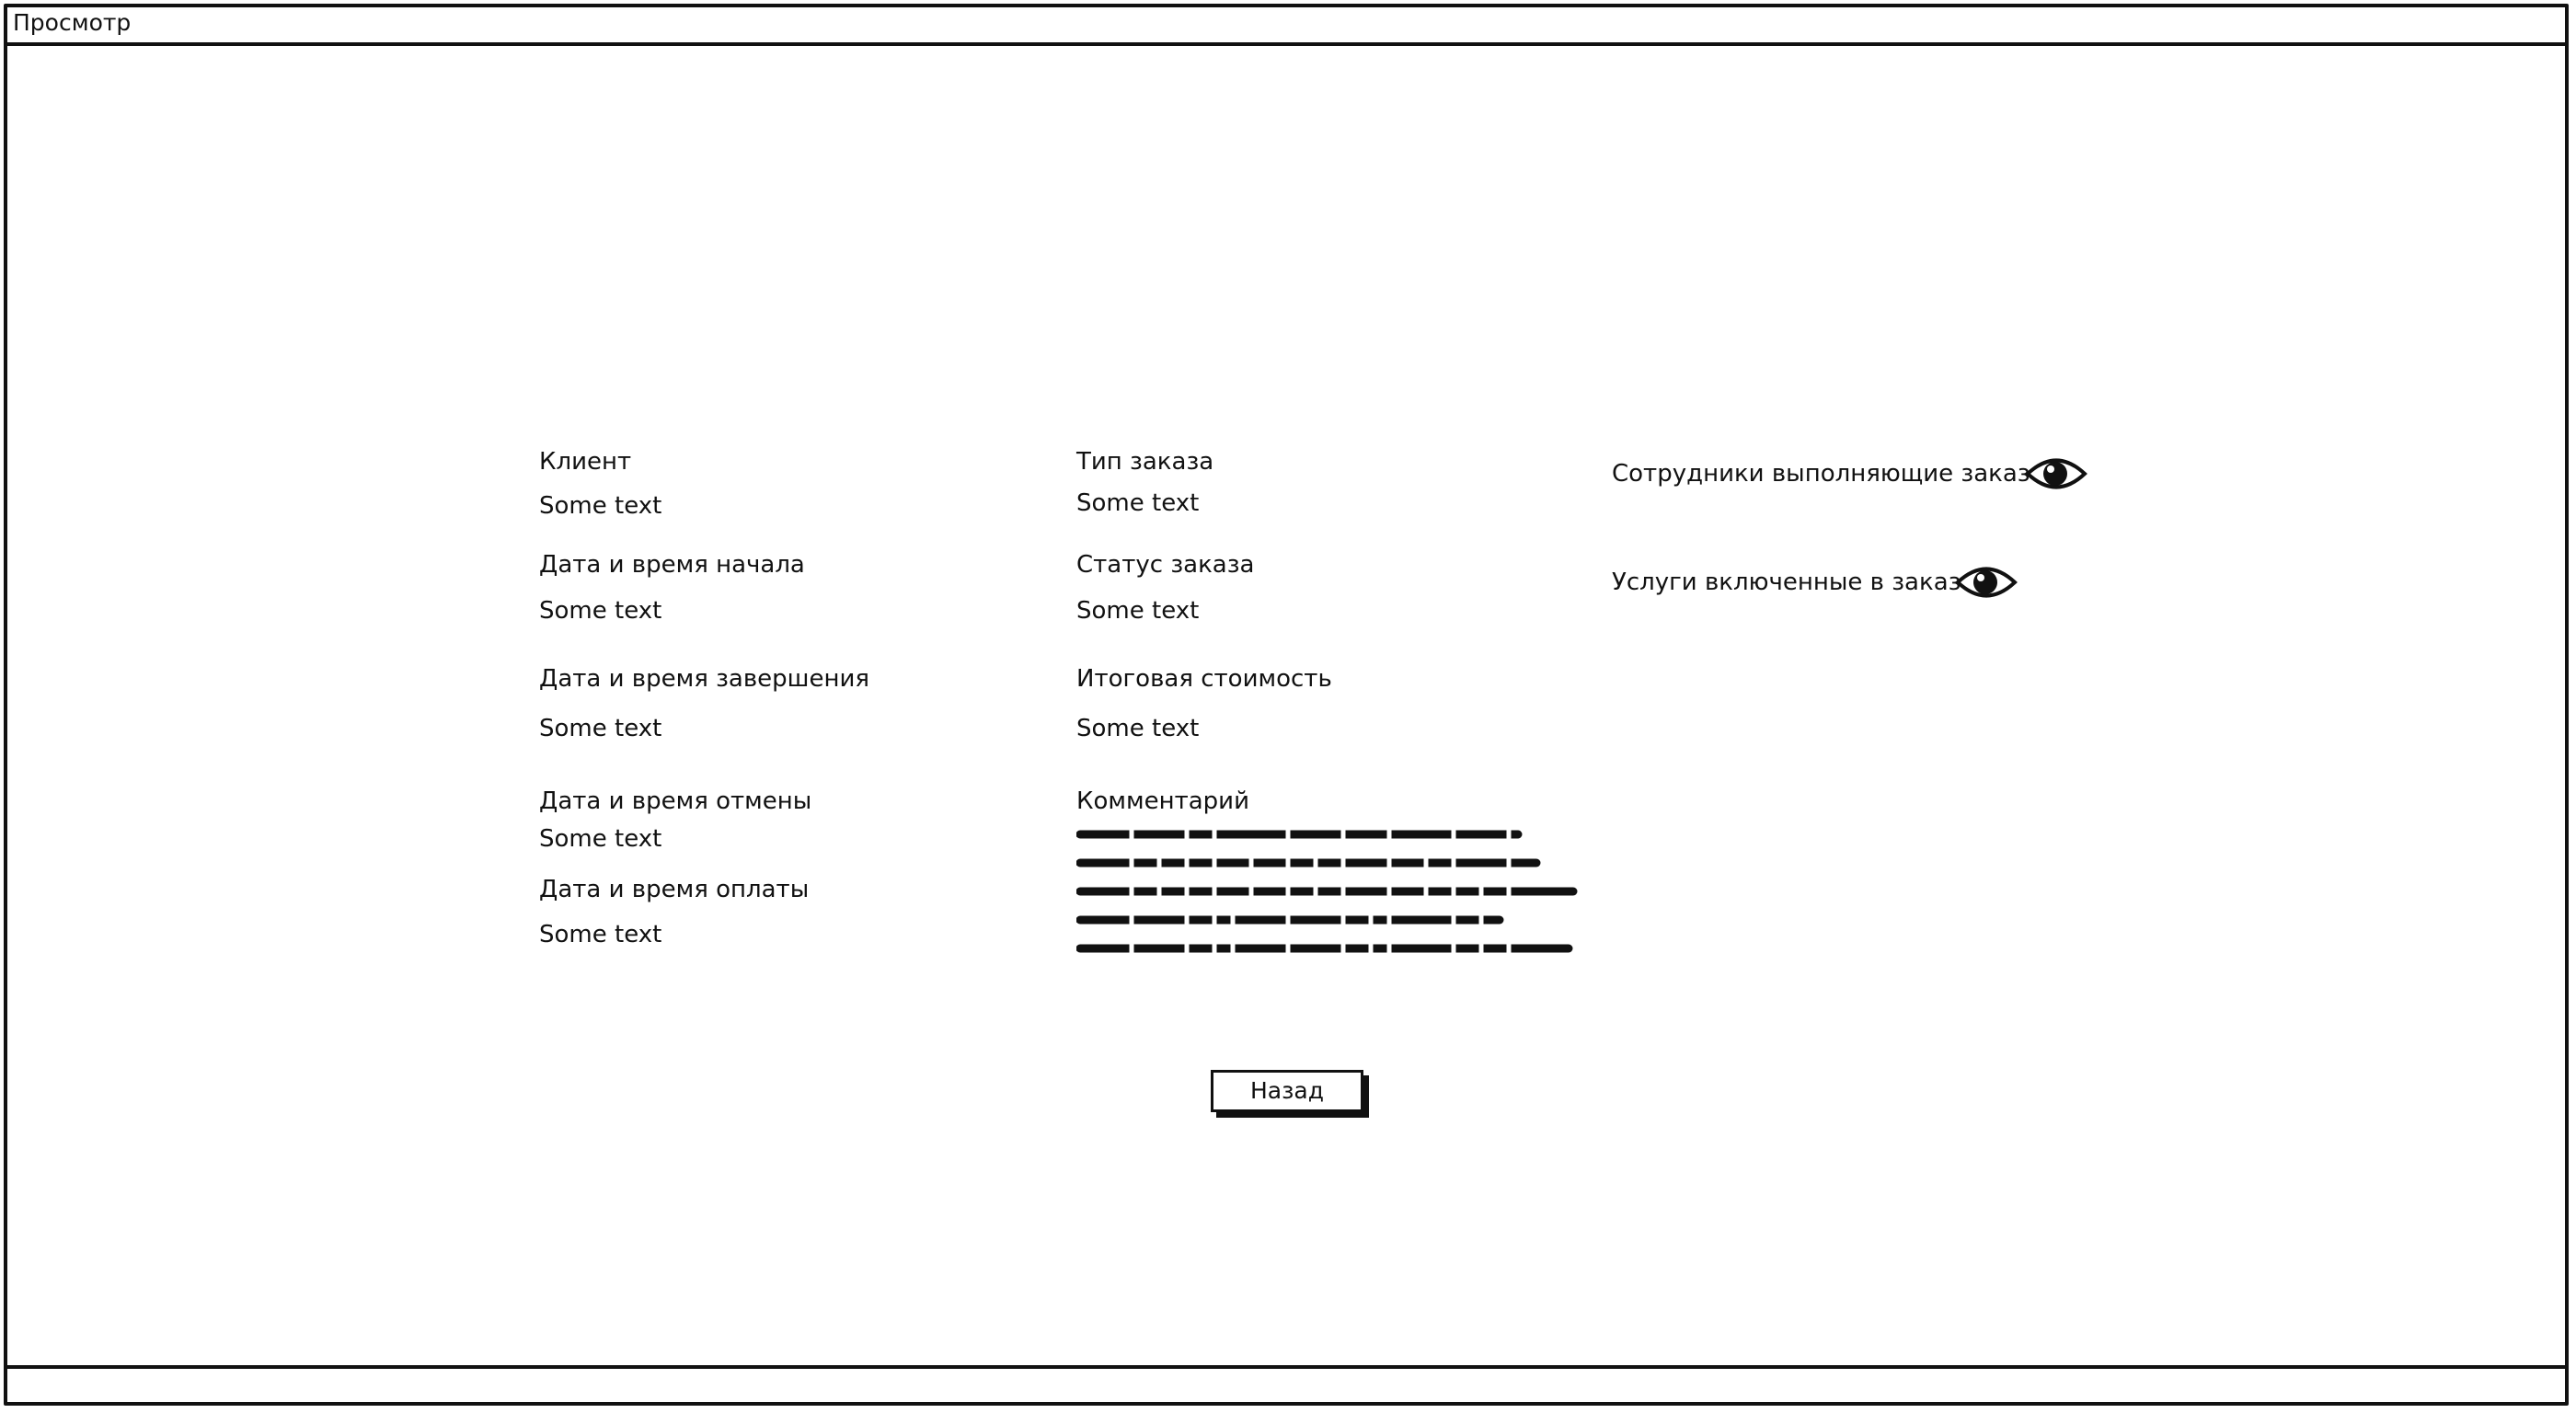 This screenshot has height=1413, width=2576. I want to click on end-datetime-label: Дата и время завершения, so click(704, 679).